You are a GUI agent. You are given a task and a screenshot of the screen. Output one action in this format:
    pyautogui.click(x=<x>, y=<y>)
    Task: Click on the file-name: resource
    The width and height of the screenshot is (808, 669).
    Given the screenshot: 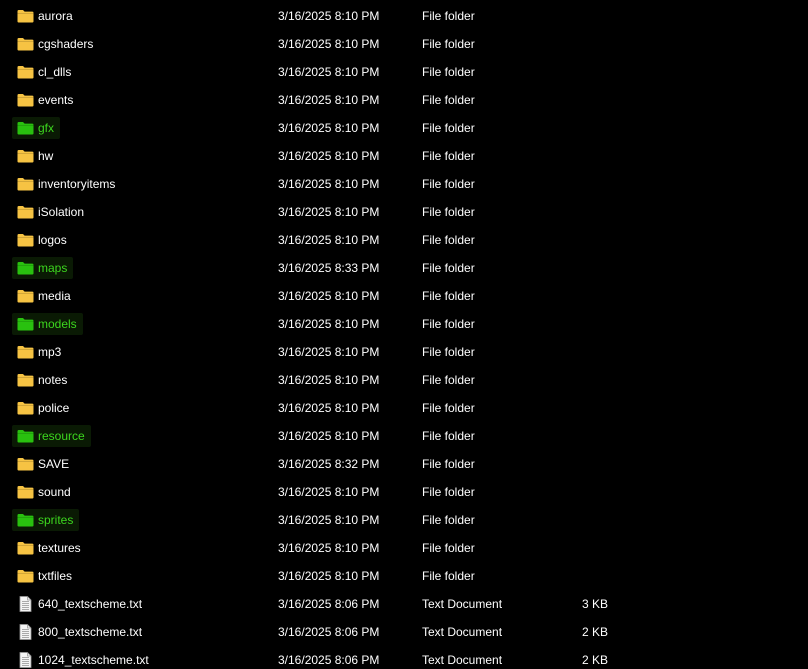 What is the action you would take?
    pyautogui.click(x=61, y=436)
    